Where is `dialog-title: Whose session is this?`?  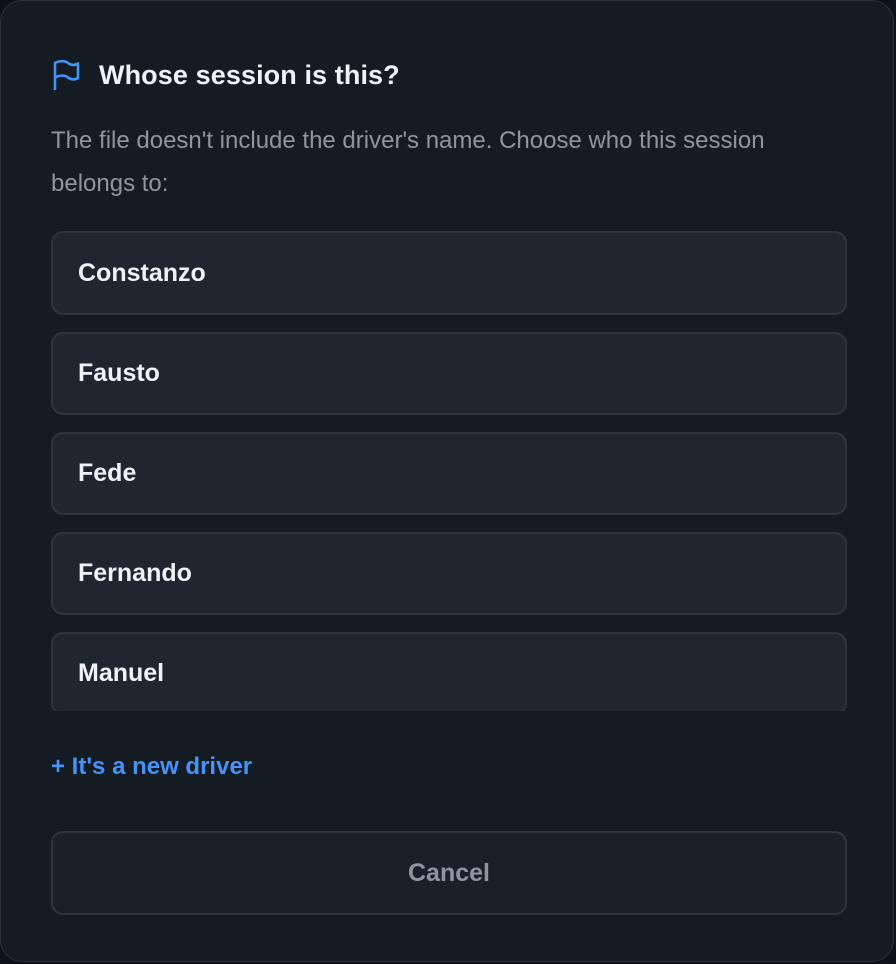 dialog-title: Whose session is this? is located at coordinates (249, 74).